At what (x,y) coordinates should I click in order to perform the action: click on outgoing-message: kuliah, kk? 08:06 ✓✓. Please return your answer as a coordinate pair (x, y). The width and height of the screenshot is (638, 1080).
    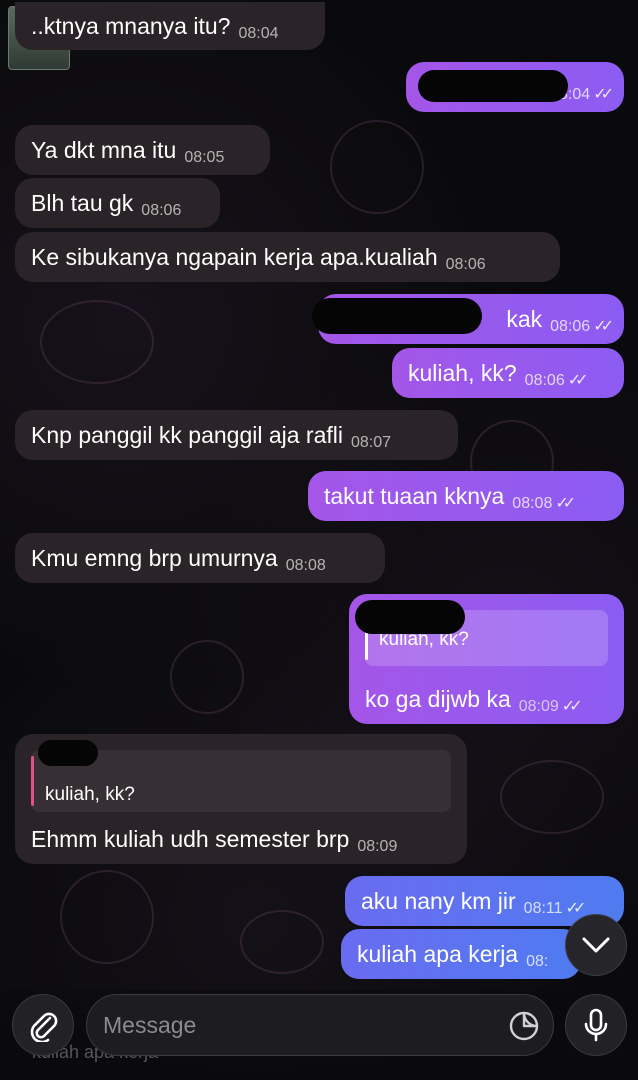
    Looking at the image, I should click on (508, 373).